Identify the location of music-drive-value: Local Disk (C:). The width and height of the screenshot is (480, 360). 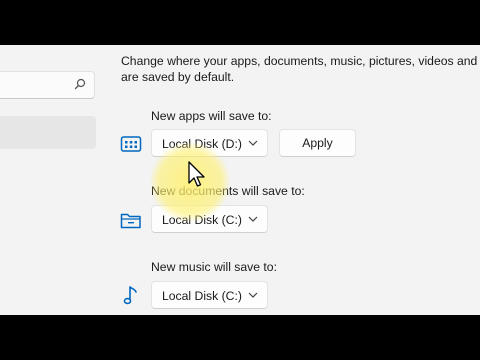
(202, 296).